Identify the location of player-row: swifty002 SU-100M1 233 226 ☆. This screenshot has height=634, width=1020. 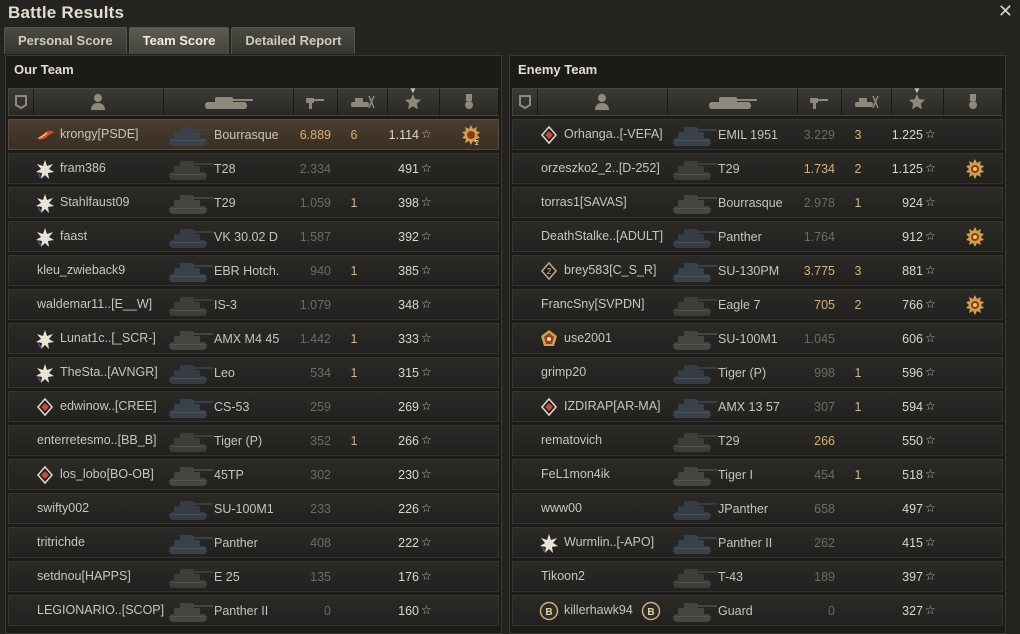
(253, 508).